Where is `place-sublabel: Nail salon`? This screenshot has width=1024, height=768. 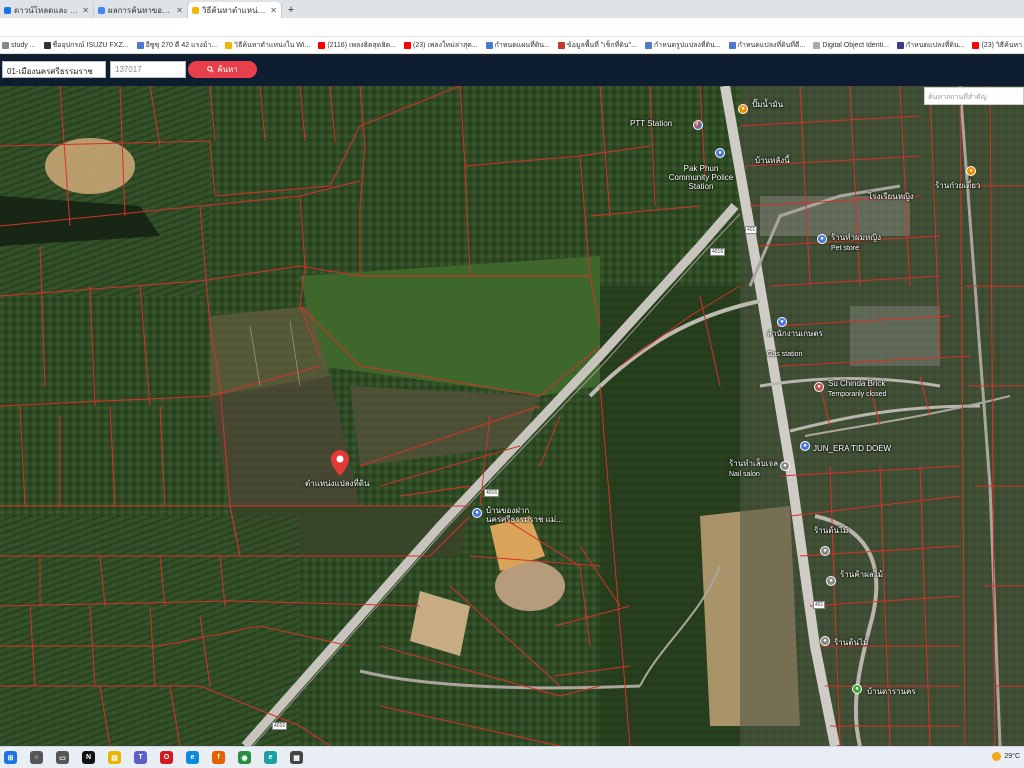 place-sublabel: Nail salon is located at coordinates (744, 474).